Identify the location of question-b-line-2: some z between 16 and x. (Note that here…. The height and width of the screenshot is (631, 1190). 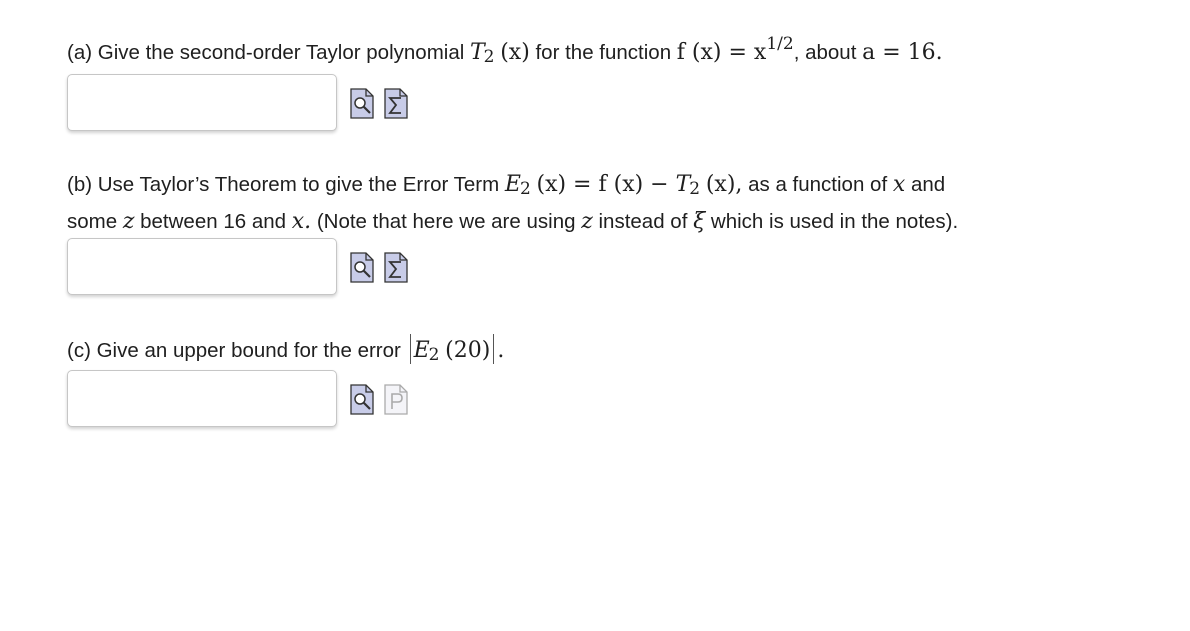
(513, 221).